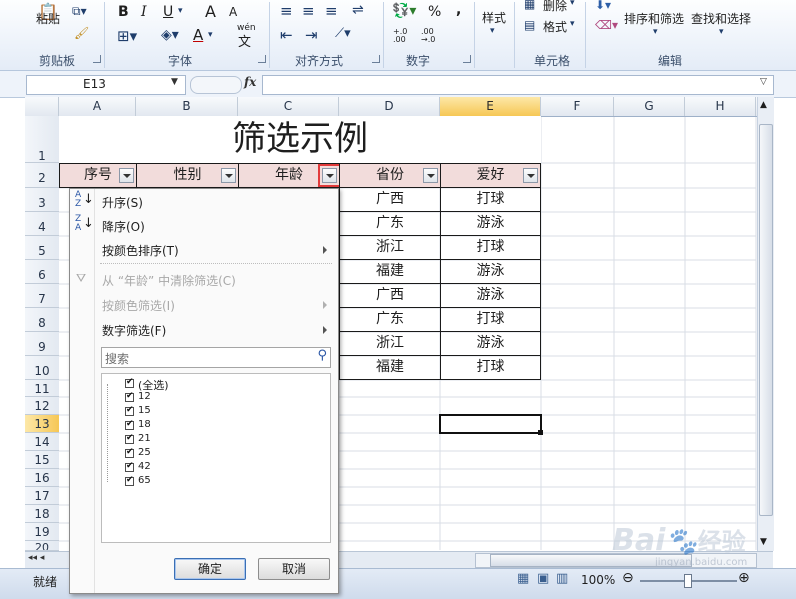  I want to click on fill-handle, so click(540, 432).